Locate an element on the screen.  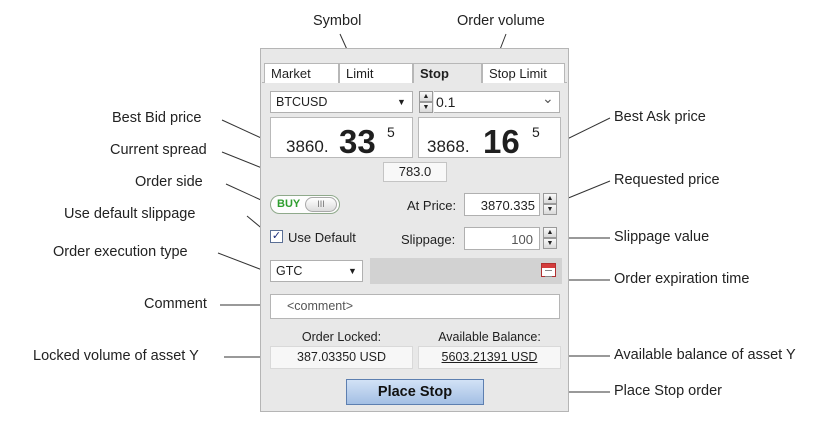
at-price-input: 3870.335 is located at coordinates (502, 204).